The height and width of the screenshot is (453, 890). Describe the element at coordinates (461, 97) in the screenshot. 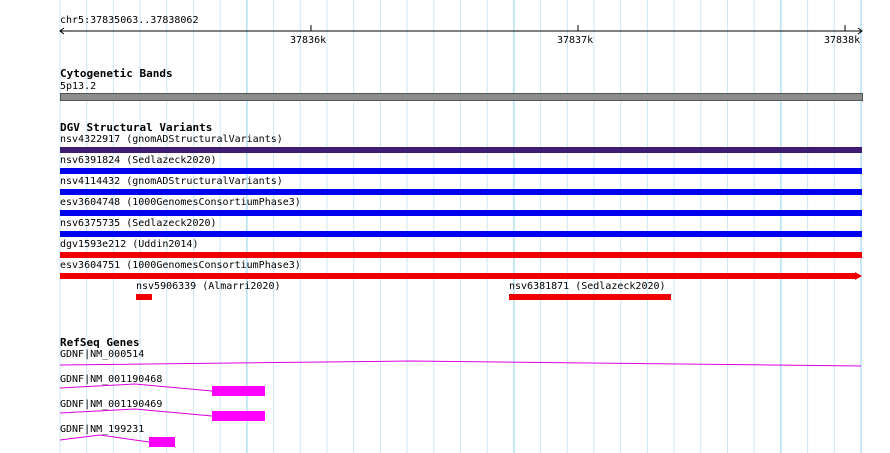

I see `cytoband-bar` at that location.